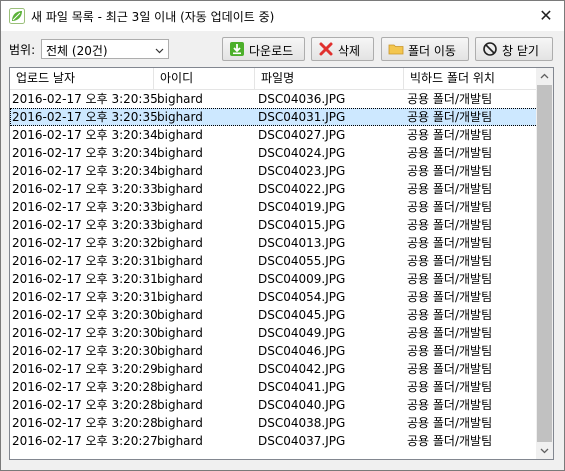  I want to click on row-filename: DSC04049.JPG, so click(302, 333).